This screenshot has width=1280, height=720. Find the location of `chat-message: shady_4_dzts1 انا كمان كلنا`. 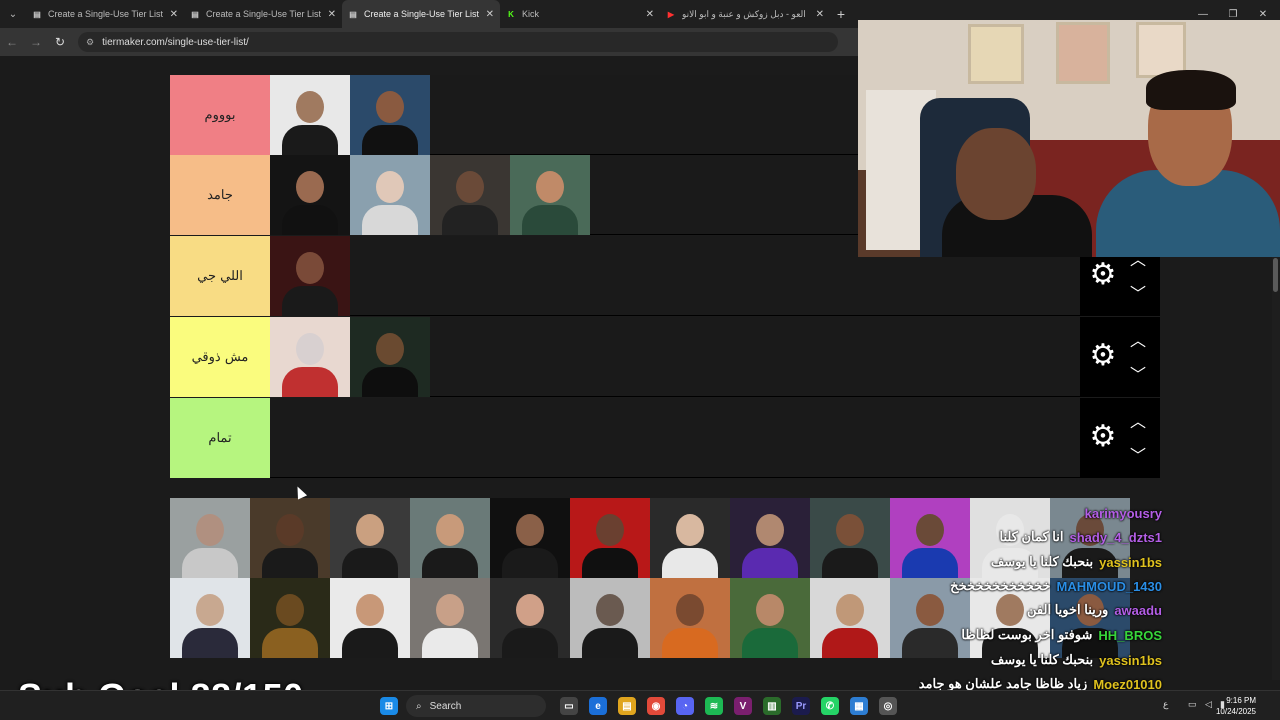

chat-message: shady_4_dzts1 انا كمان كلنا is located at coordinates (1080, 537).